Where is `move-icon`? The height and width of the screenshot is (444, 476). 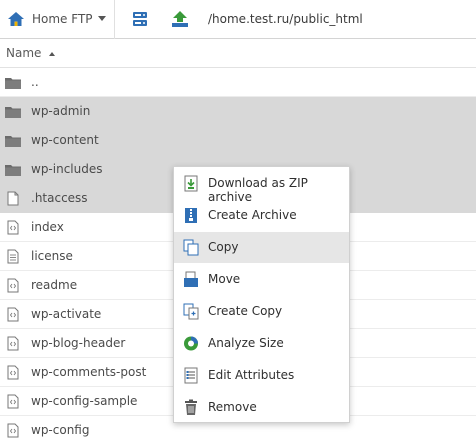
move-icon is located at coordinates (191, 279).